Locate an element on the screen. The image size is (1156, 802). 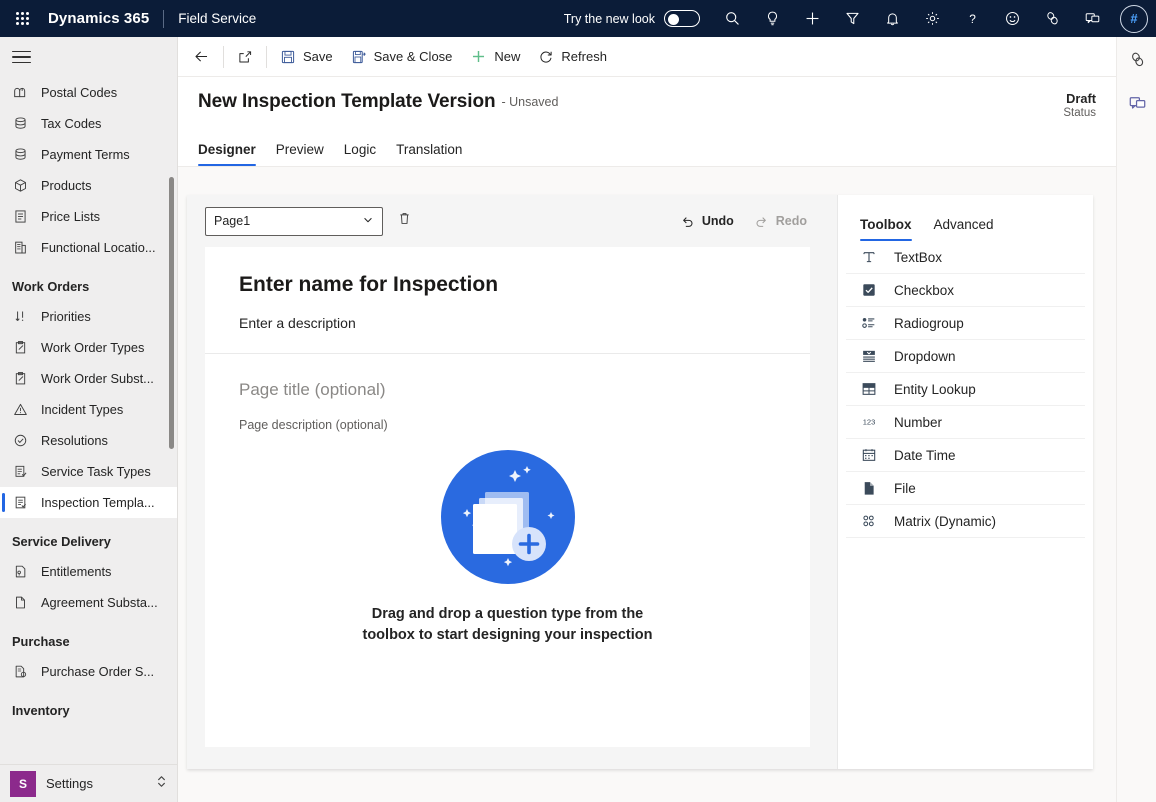
inspection-description-field: Enter a description is located at coordinates (507, 323).